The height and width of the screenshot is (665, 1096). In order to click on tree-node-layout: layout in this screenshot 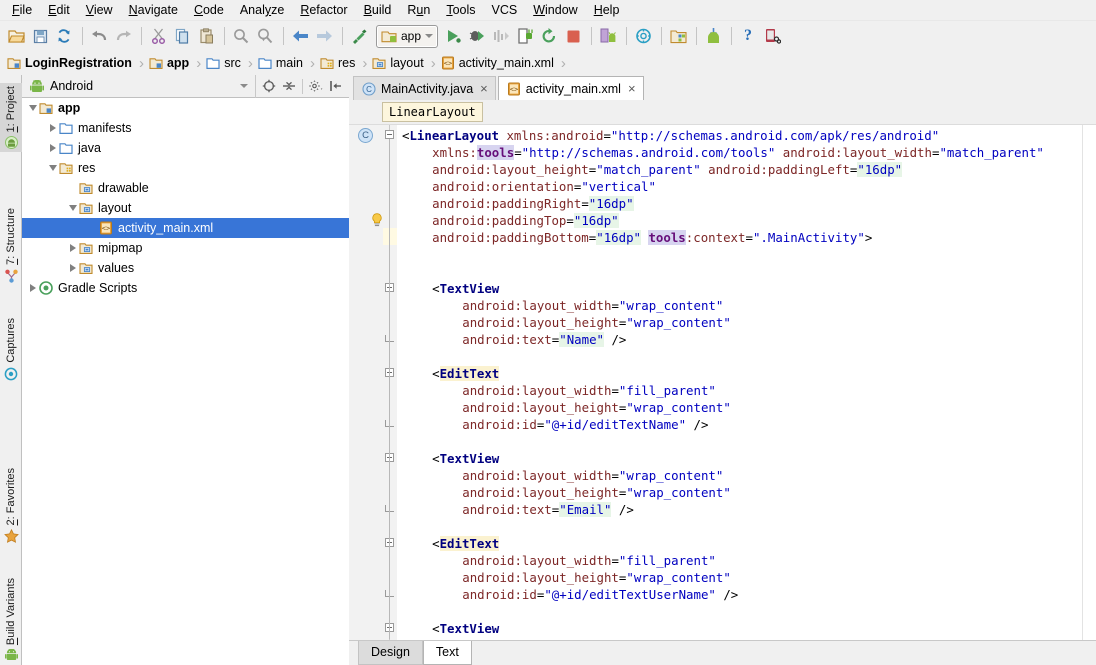, I will do `click(185, 208)`.